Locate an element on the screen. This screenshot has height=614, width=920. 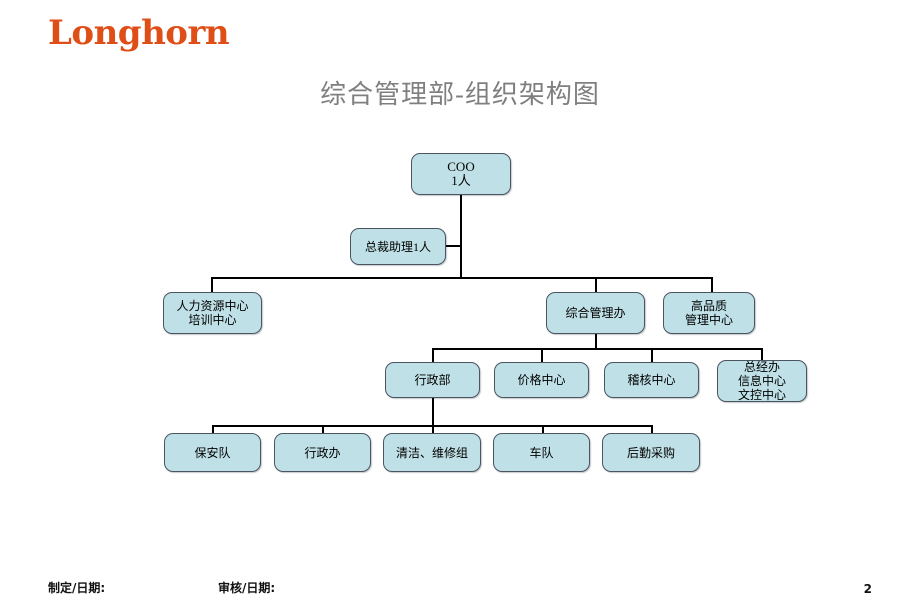
connector-level2-drop-ga is located at coordinates (596, 284).